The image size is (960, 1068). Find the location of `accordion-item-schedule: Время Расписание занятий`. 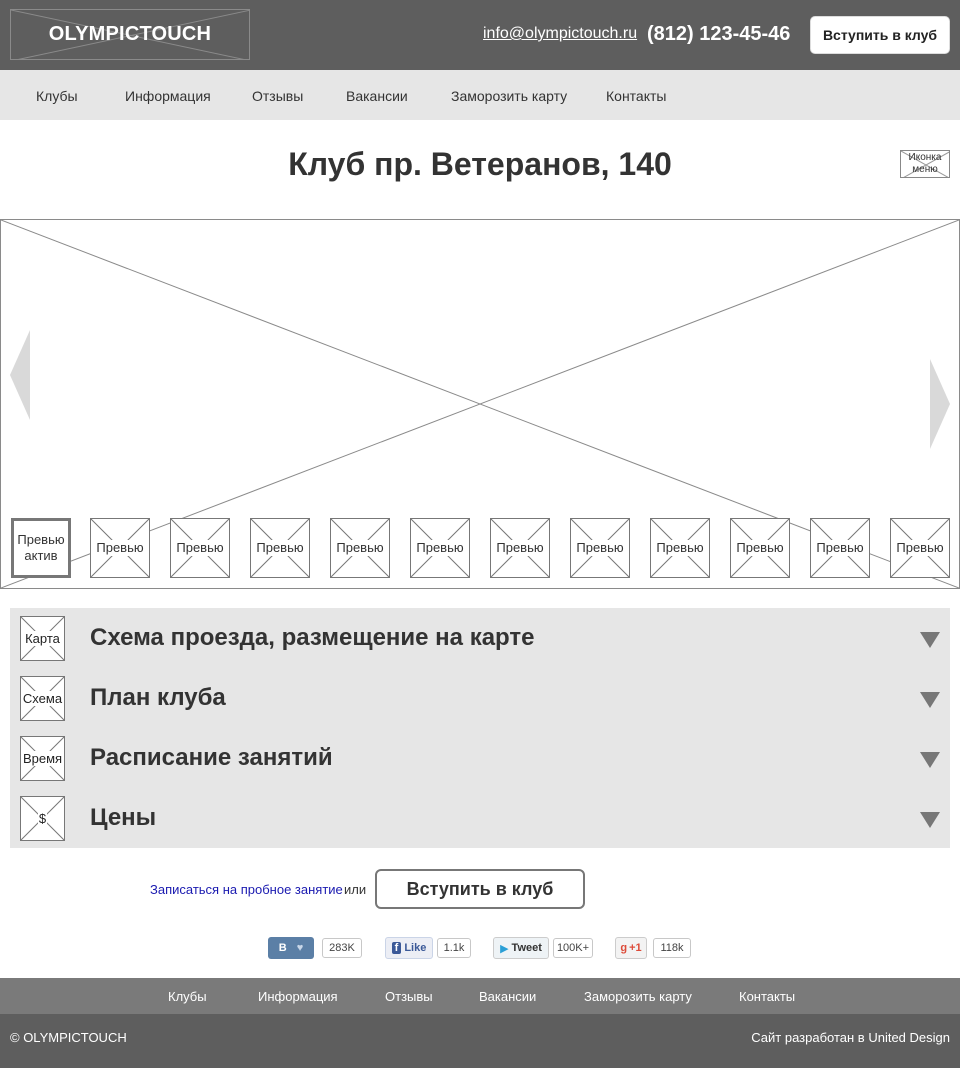

accordion-item-schedule: Время Расписание занятий is located at coordinates (480, 758).